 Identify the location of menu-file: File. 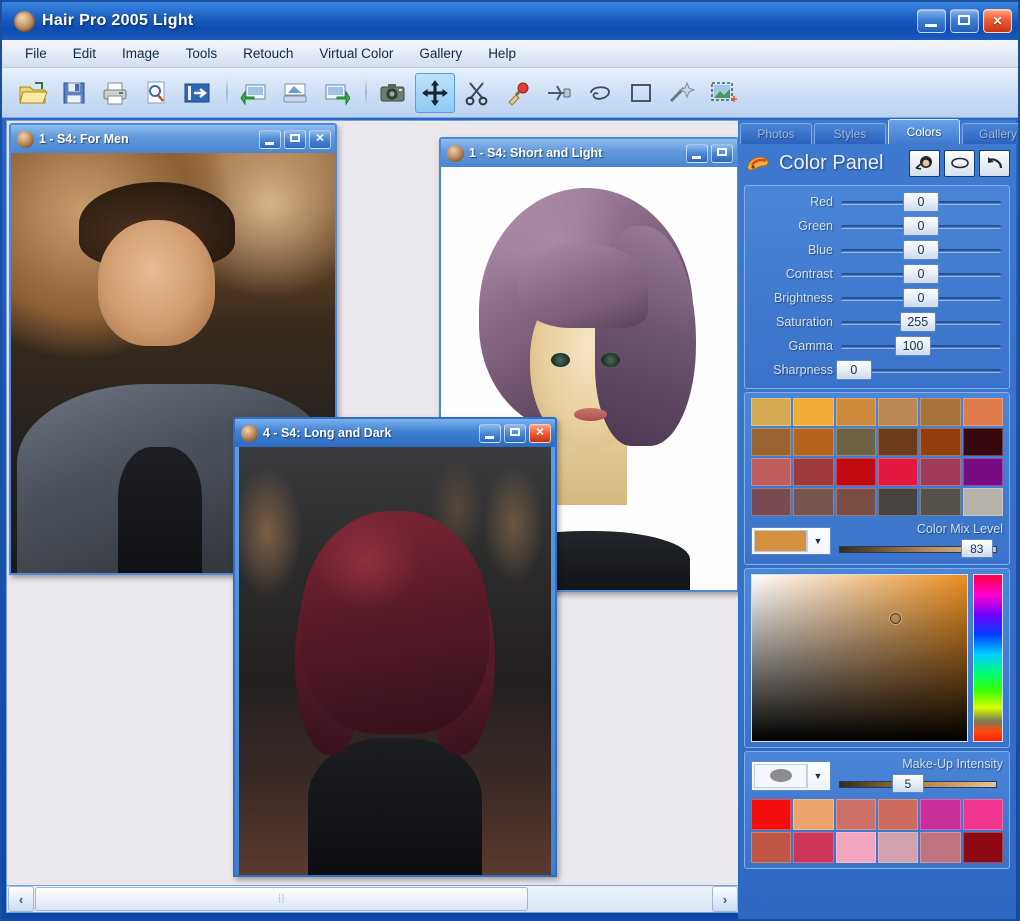
(36, 53).